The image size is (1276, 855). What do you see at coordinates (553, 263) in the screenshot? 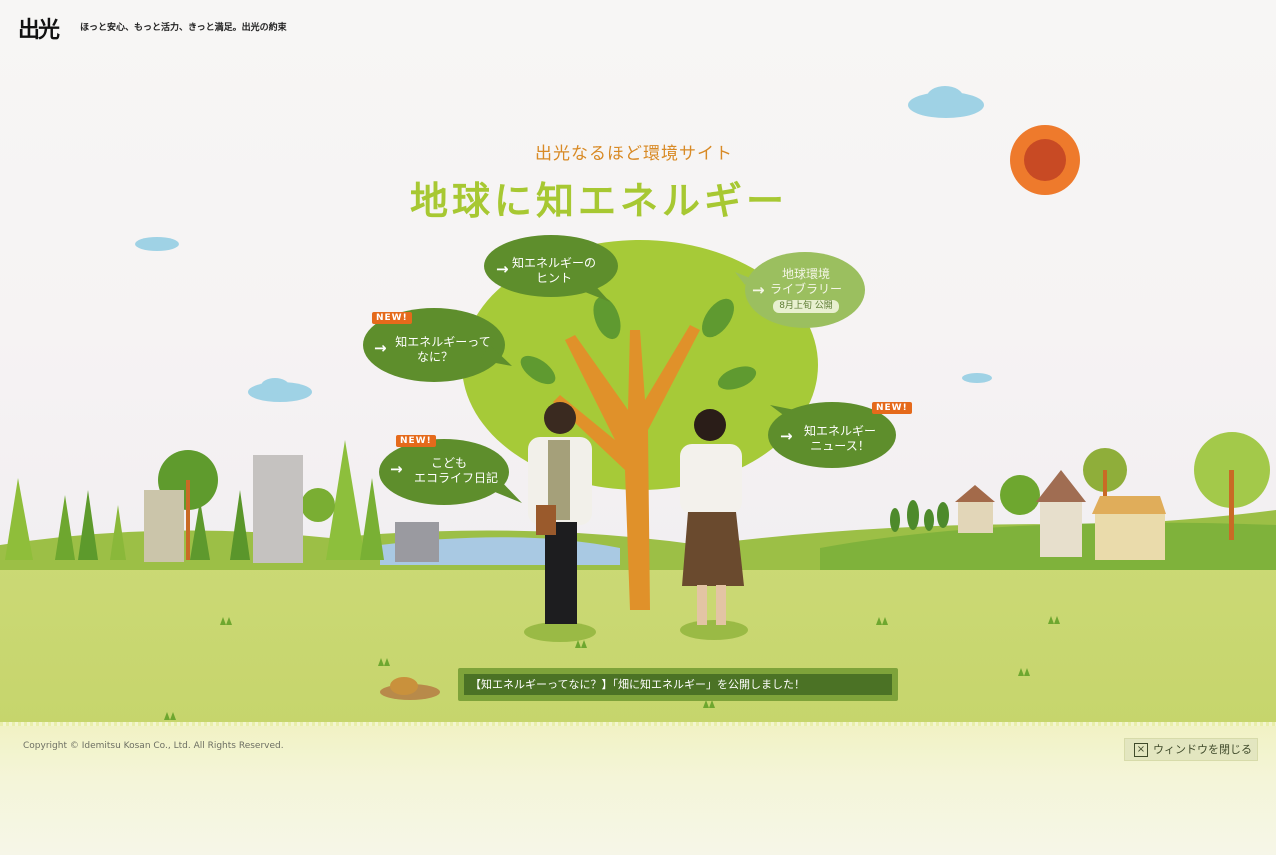
I see `bubble-hint-line1: 知エネルギーの` at bounding box center [553, 263].